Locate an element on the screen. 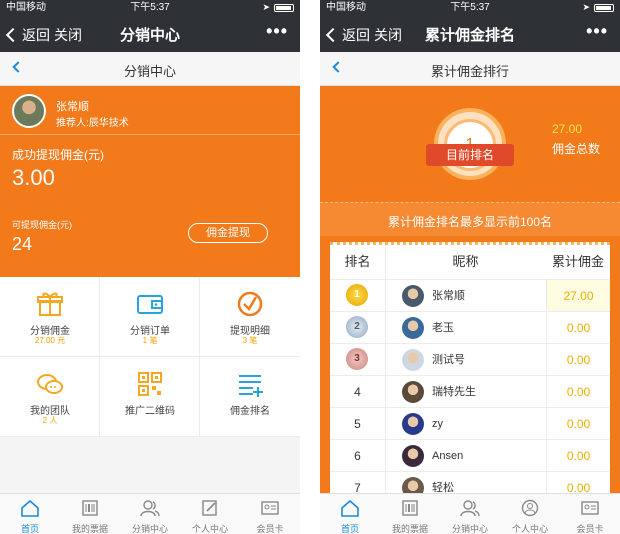 This screenshot has width=620, height=534. header-rank: 排名 is located at coordinates (357, 261).